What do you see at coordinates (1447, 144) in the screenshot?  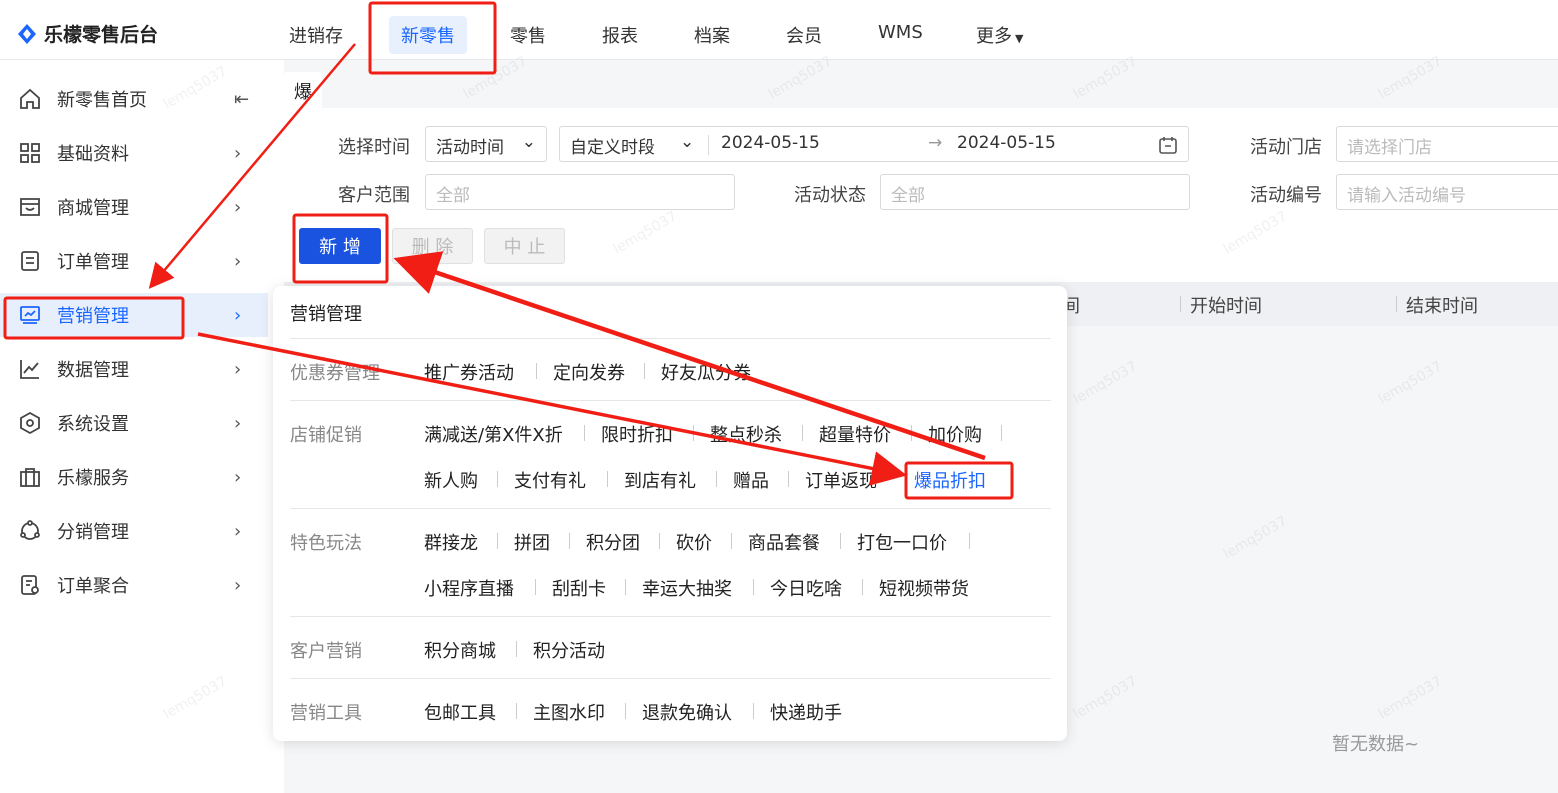 I see `store-select: 请选择门店` at bounding box center [1447, 144].